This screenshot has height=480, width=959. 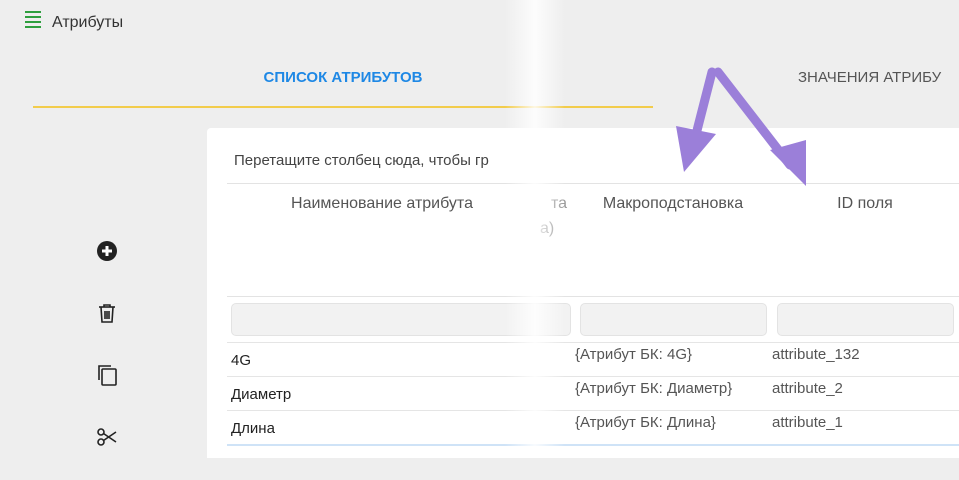 I want to click on cell-field-id: attribute_1, so click(x=807, y=422).